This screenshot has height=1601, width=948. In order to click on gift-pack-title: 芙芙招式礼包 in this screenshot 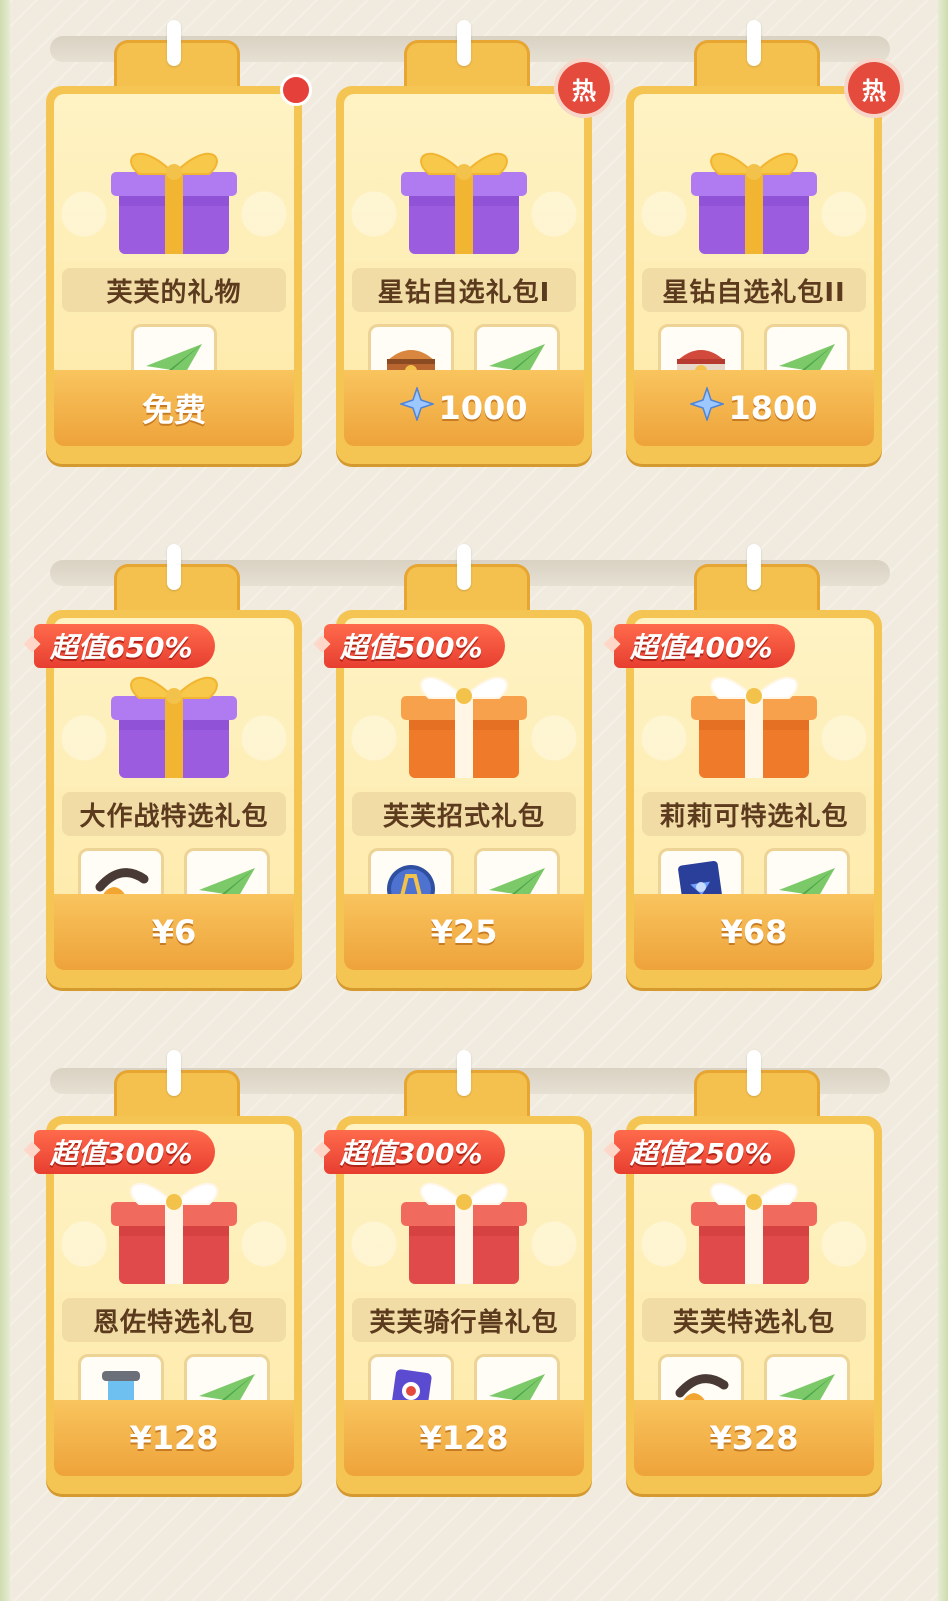, I will do `click(464, 814)`.